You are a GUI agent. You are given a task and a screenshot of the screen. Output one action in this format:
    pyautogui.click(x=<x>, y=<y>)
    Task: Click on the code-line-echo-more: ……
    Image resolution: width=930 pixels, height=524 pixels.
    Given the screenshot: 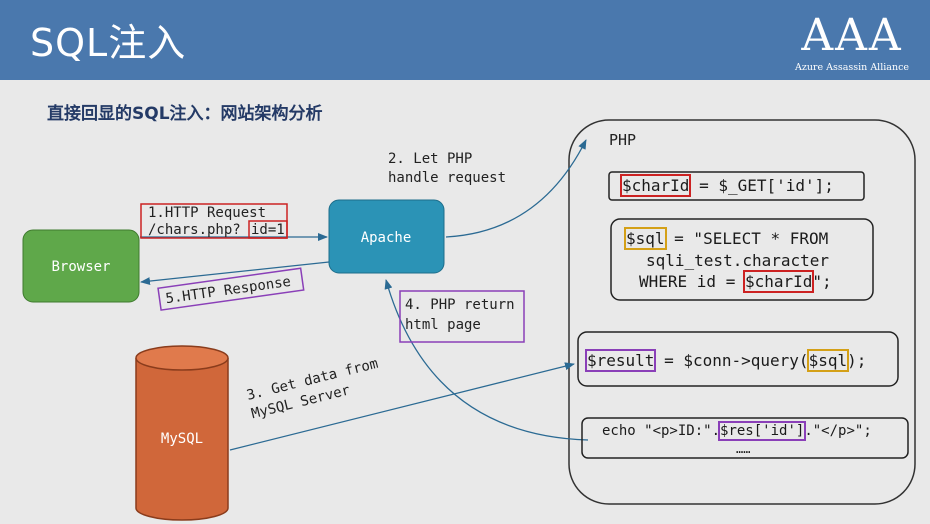 What is the action you would take?
    pyautogui.click(x=743, y=449)
    